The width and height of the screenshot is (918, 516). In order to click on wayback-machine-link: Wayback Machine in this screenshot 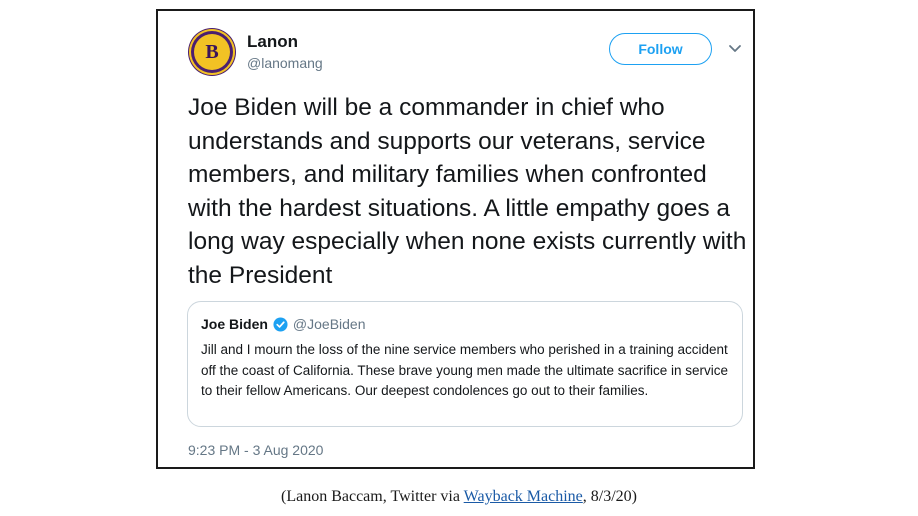, I will do `click(523, 496)`.